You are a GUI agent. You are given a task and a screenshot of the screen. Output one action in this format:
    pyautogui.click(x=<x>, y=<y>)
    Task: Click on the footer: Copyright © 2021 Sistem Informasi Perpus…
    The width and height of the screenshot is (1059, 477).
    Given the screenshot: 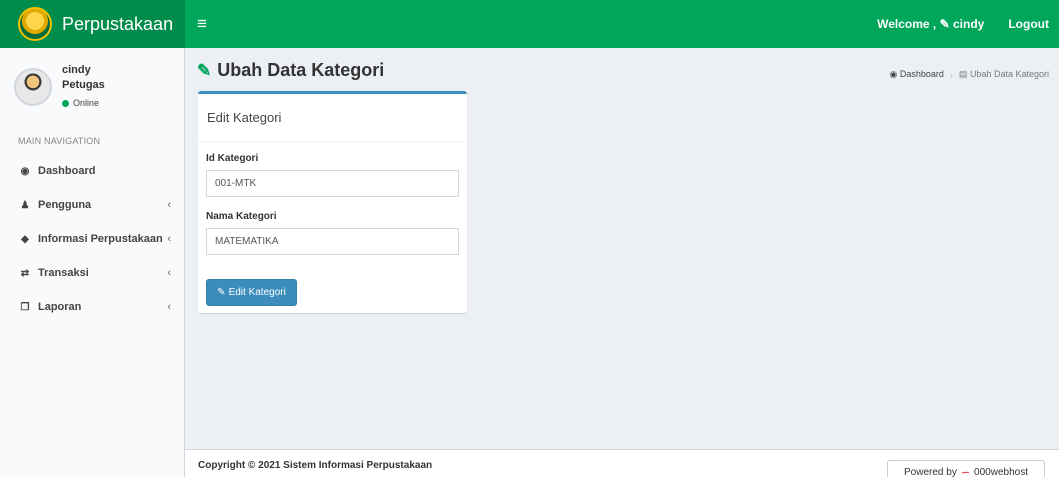 What is the action you would take?
    pyautogui.click(x=622, y=463)
    